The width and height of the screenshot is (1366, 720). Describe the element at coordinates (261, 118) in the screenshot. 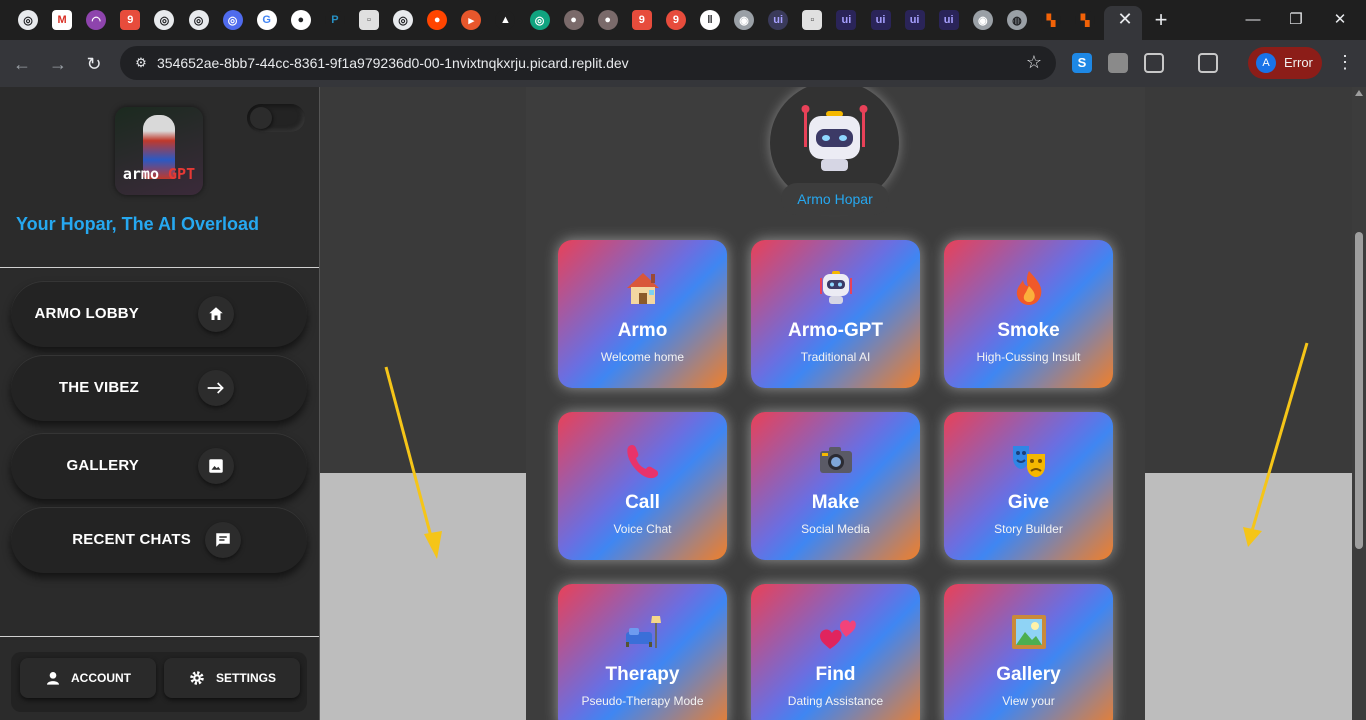

I see `toggle-knob` at that location.